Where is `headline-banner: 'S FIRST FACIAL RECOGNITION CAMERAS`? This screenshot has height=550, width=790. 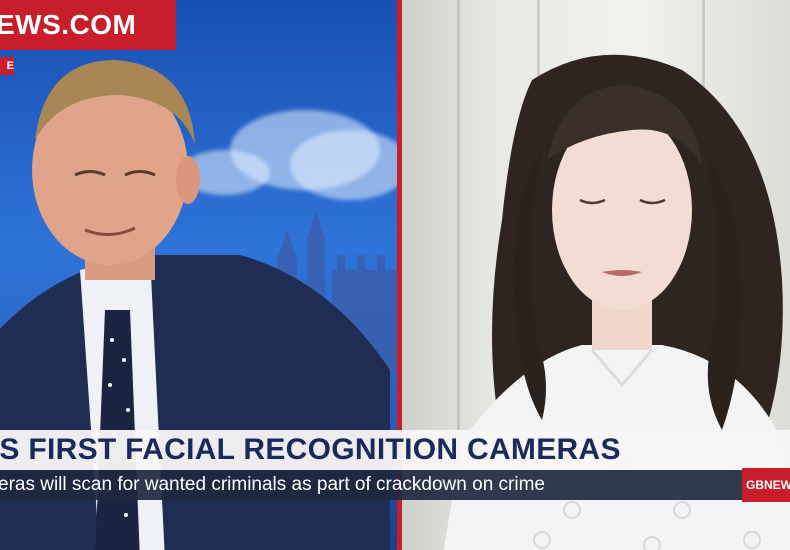
headline-banner: 'S FIRST FACIAL RECOGNITION CAMERAS is located at coordinates (395, 450).